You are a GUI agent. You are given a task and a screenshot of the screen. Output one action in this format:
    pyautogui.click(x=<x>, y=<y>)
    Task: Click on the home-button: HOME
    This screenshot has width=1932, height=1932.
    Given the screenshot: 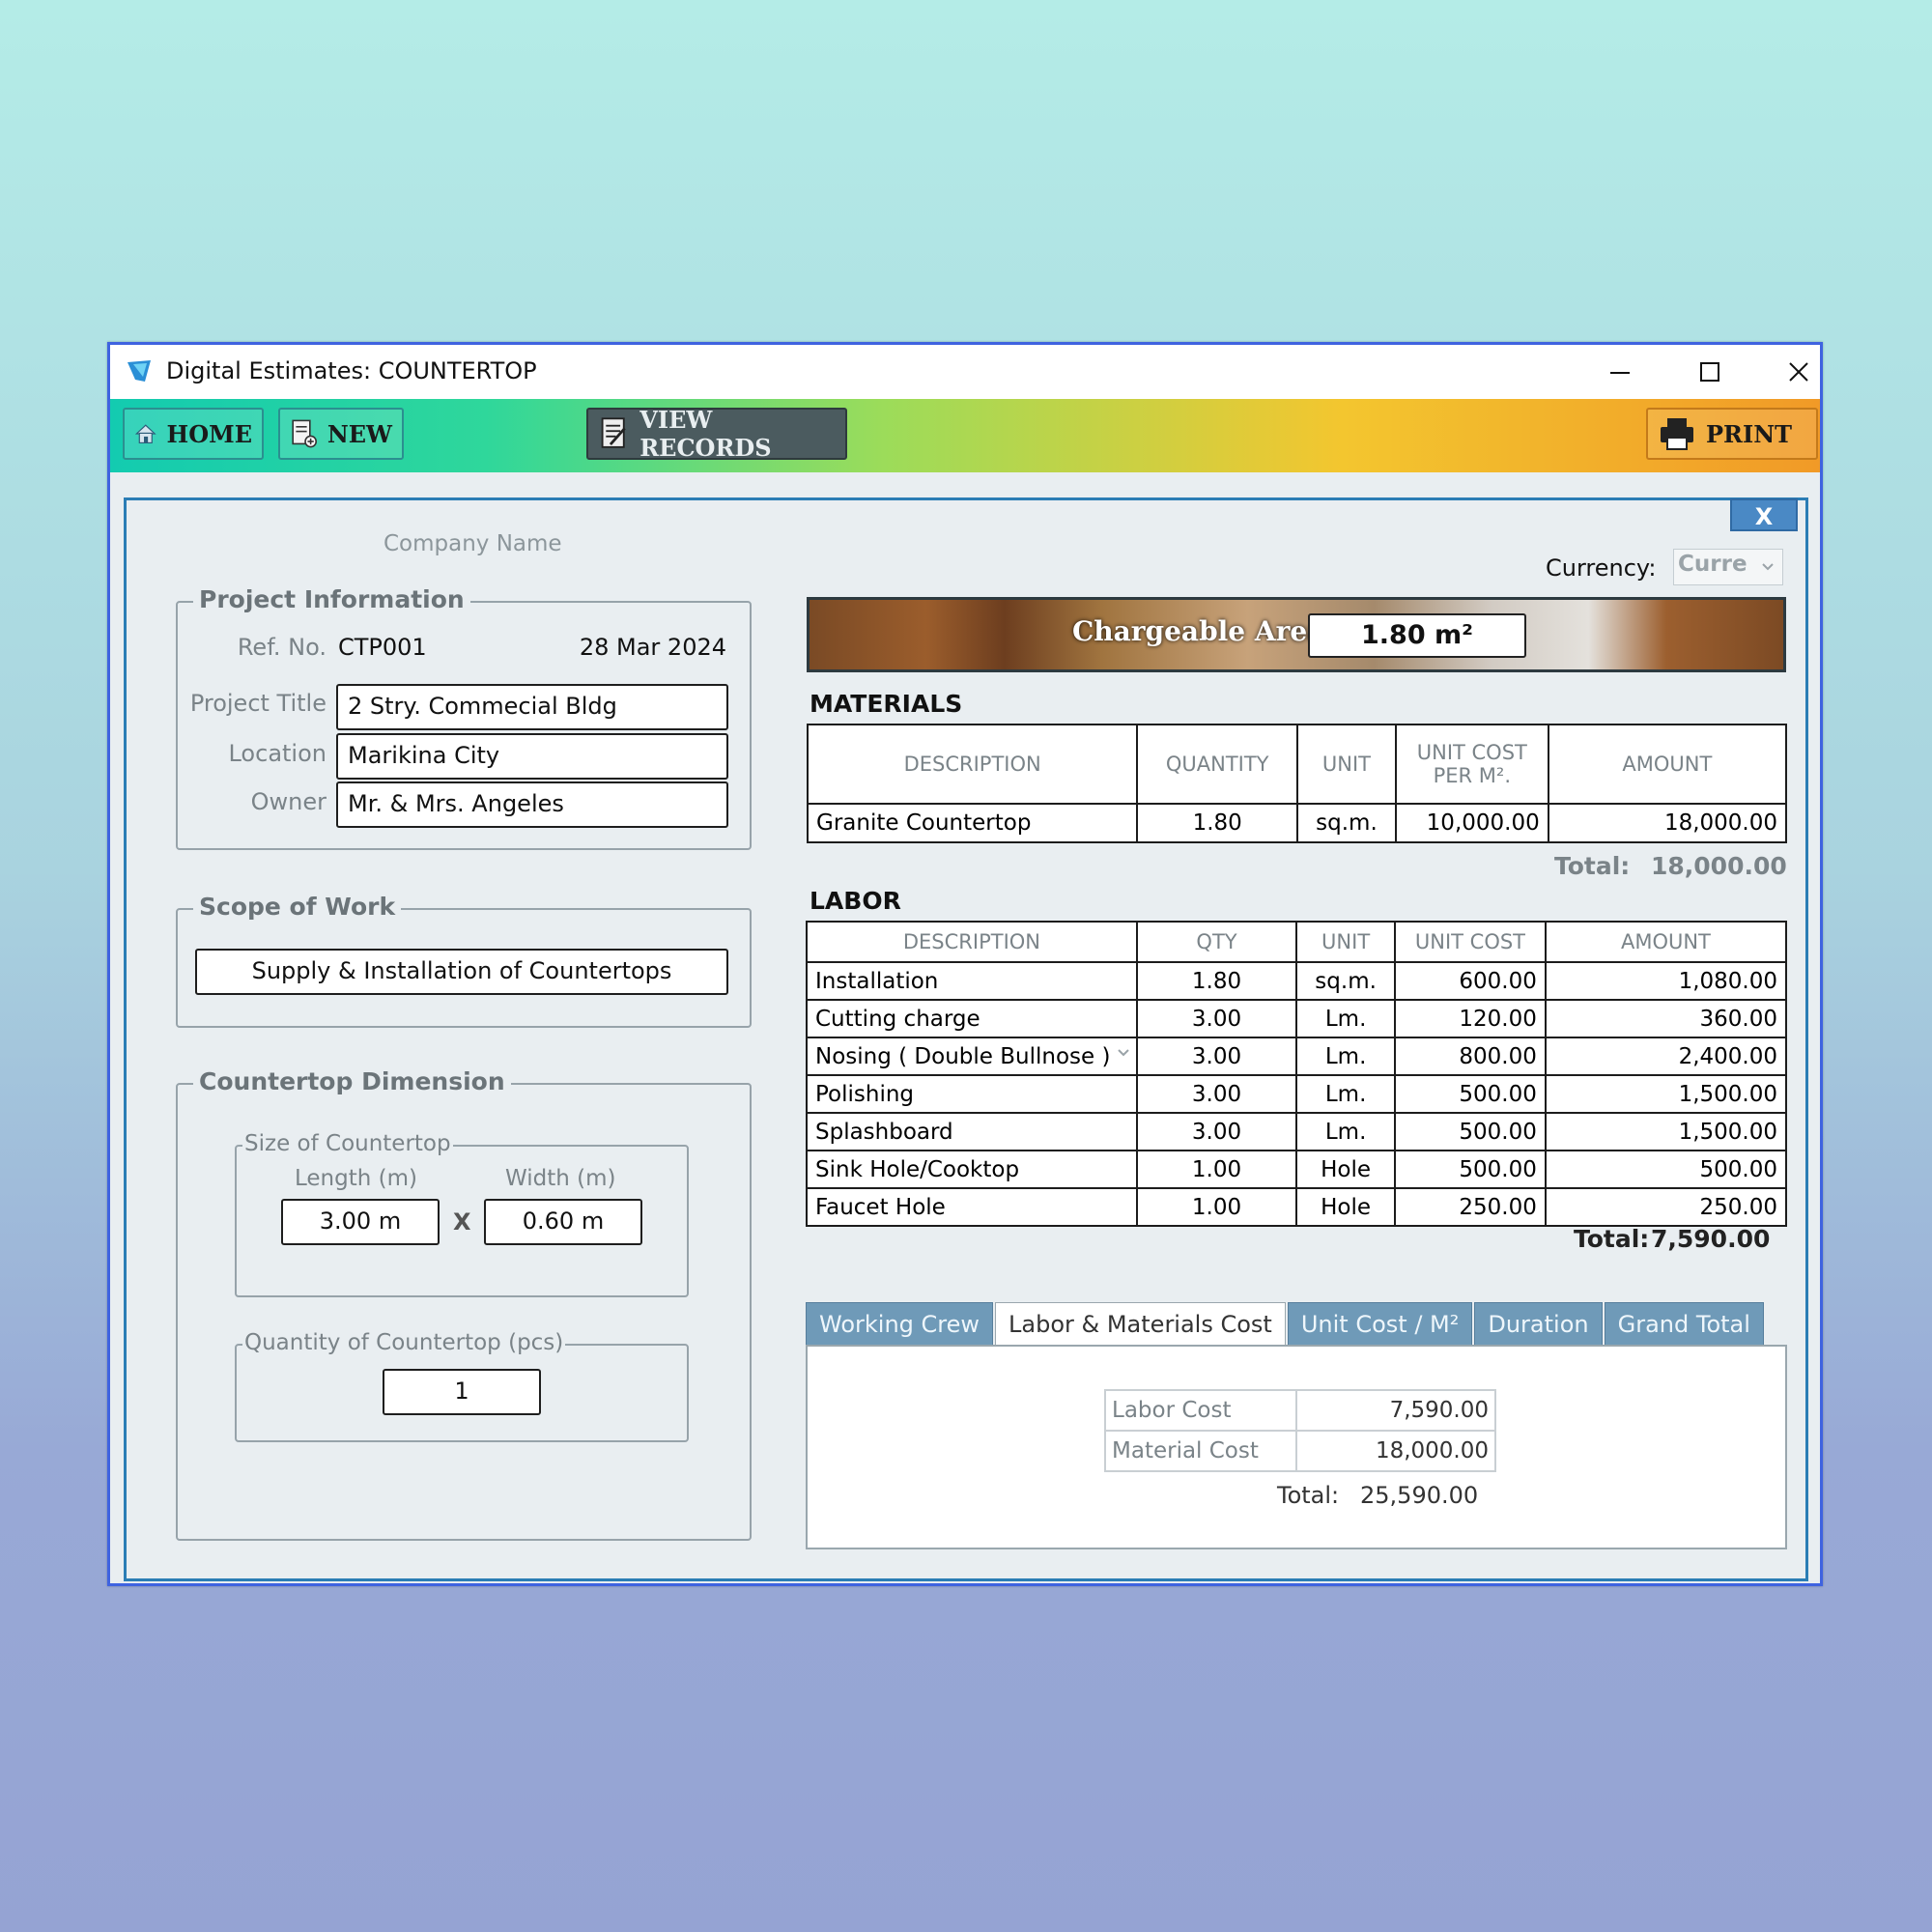 What is the action you would take?
    pyautogui.click(x=193, y=434)
    